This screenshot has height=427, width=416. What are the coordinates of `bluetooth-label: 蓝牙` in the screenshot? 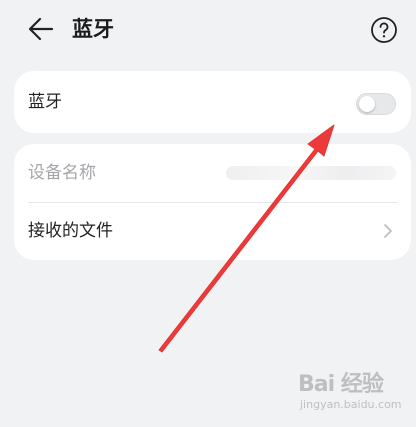 It's located at (45, 102).